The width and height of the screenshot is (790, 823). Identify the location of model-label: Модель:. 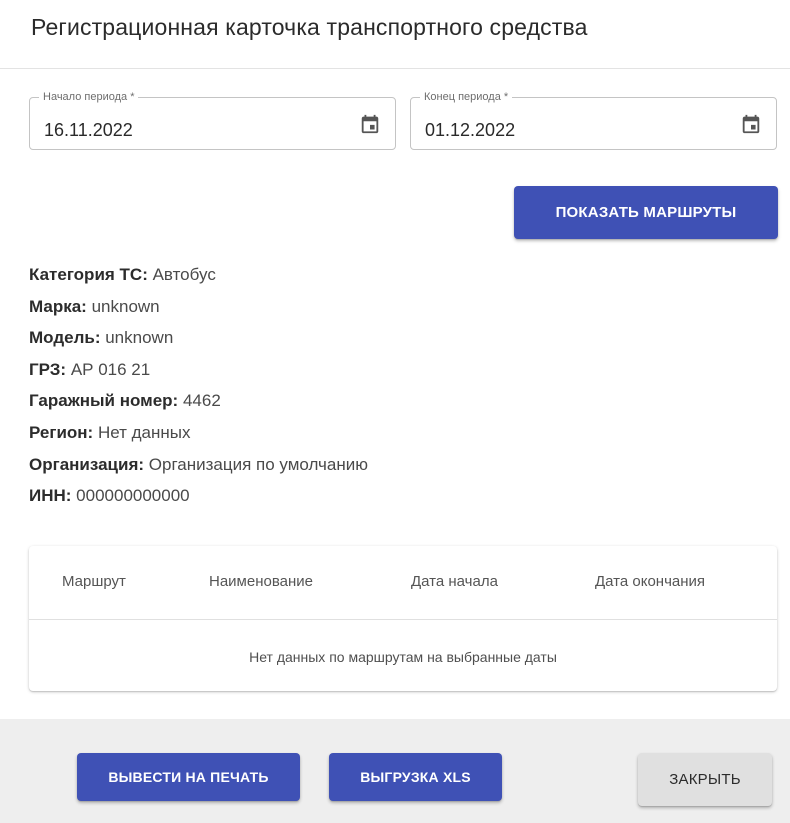
(65, 338).